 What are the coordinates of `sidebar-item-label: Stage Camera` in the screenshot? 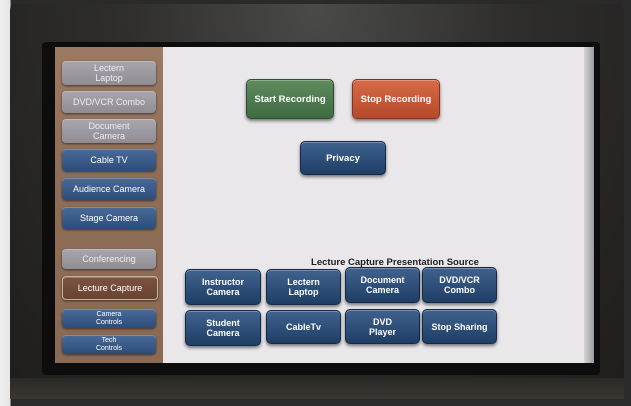 It's located at (109, 218).